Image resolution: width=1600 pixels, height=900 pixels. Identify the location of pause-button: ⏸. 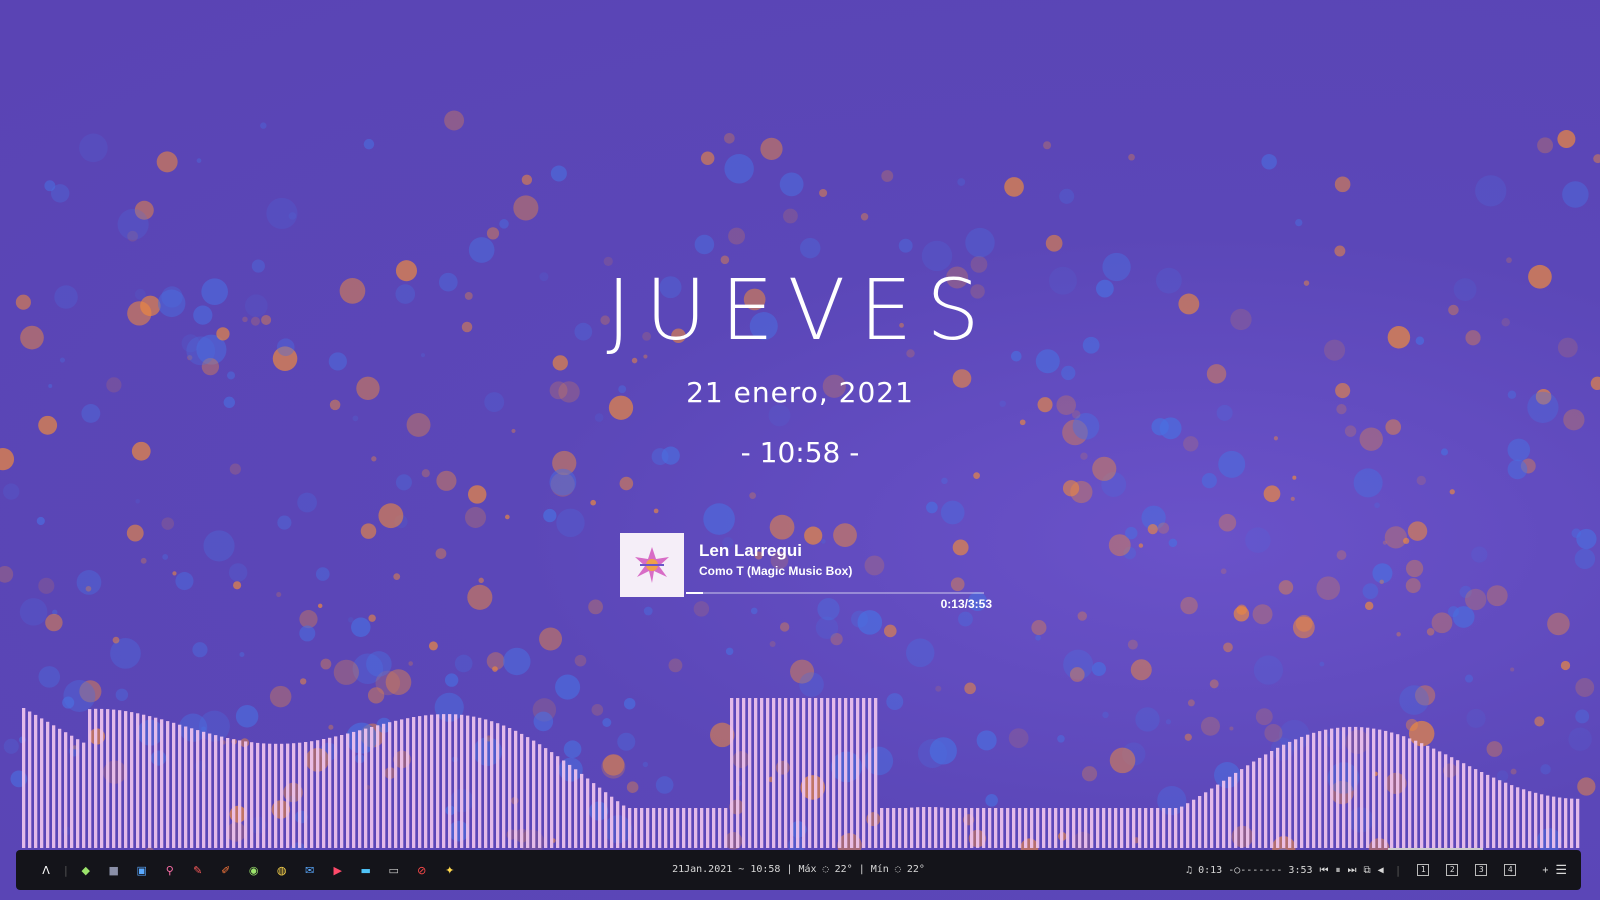
(1338, 870).